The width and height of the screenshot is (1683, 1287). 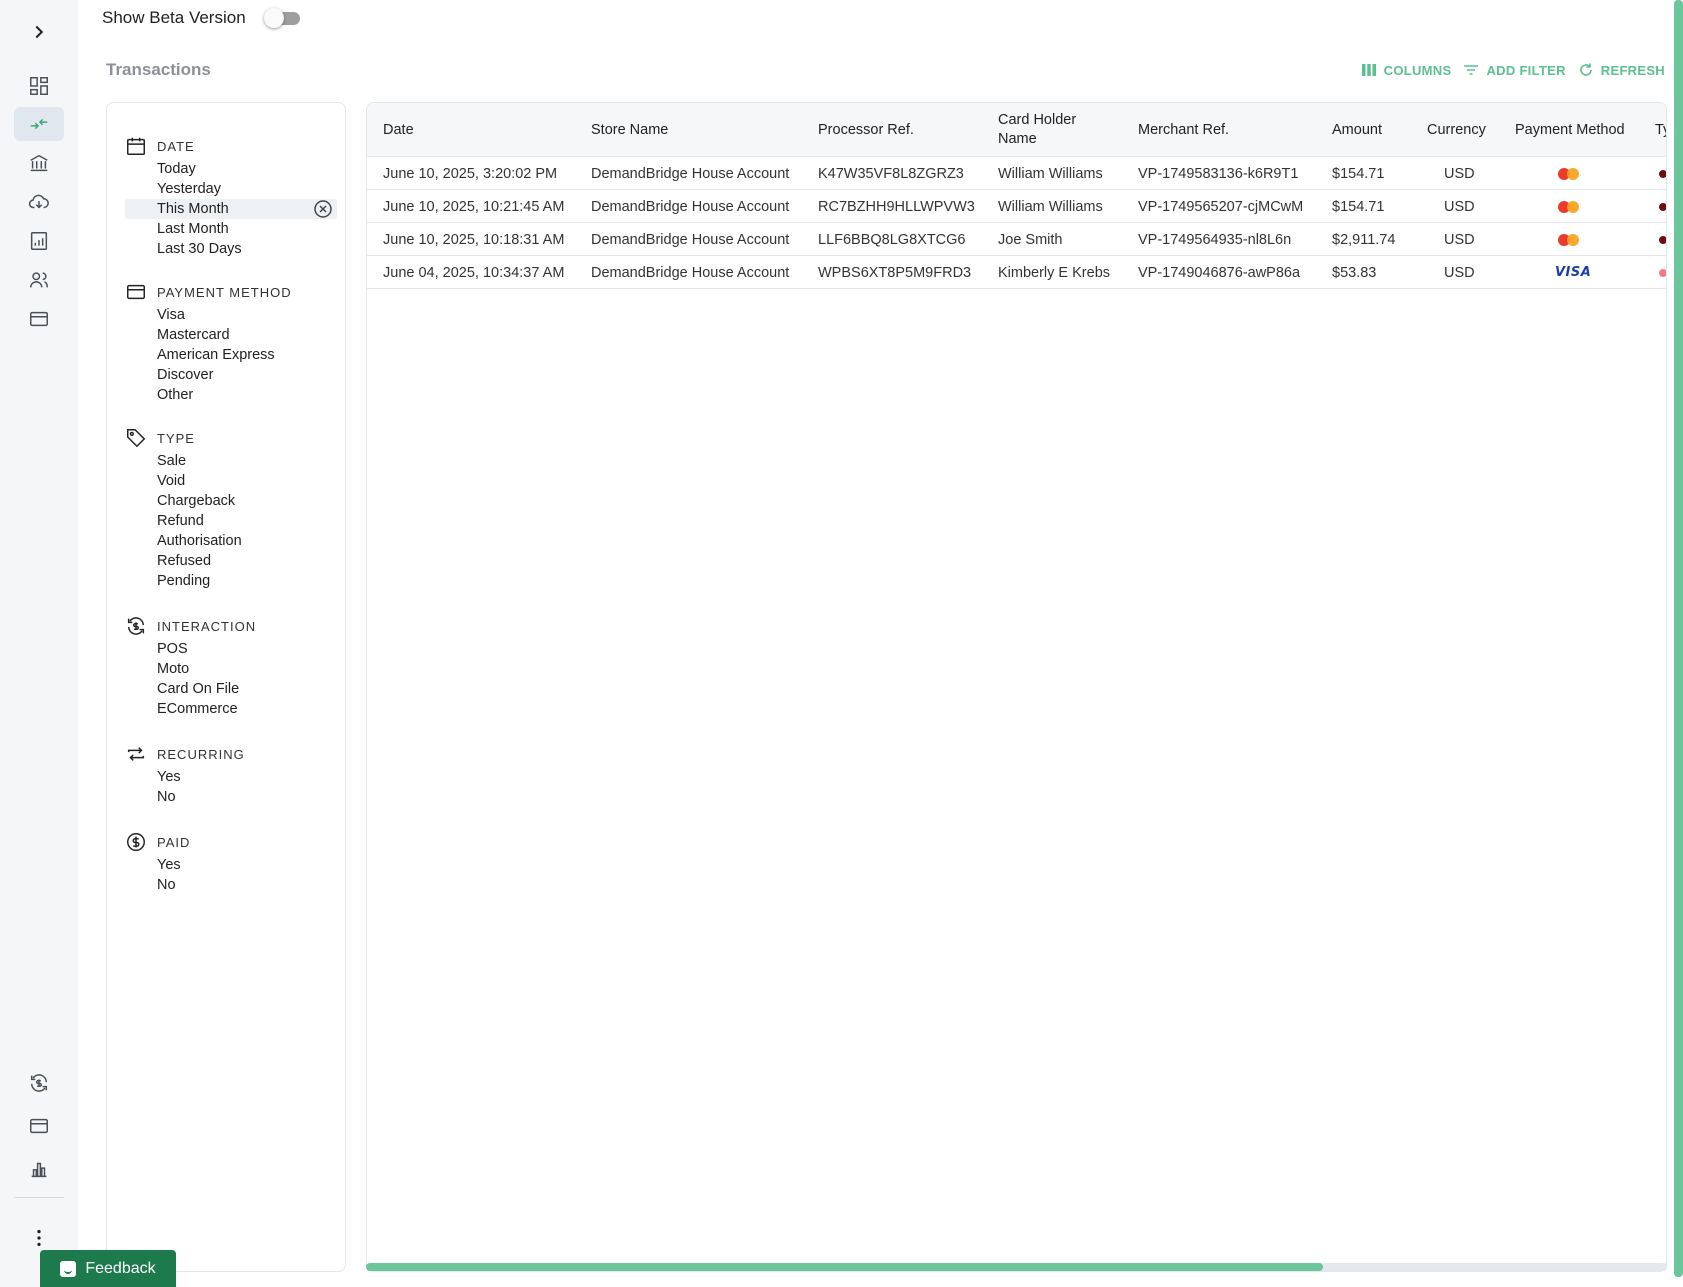 I want to click on beta-toggle-row: Show Beta Version, so click(x=201, y=18).